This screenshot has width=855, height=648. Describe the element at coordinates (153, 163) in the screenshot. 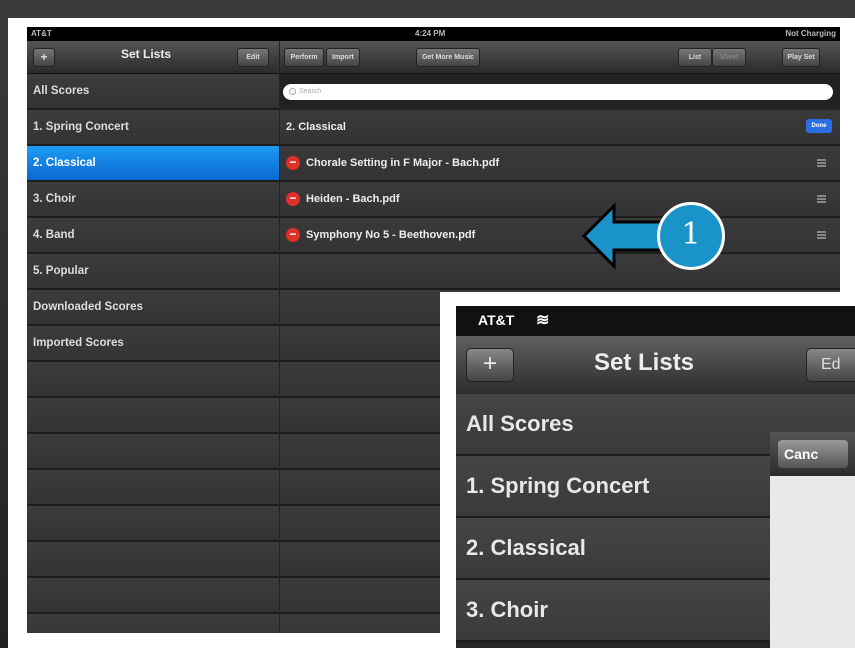

I see `sidebar-item-classical: 2. Classical` at that location.